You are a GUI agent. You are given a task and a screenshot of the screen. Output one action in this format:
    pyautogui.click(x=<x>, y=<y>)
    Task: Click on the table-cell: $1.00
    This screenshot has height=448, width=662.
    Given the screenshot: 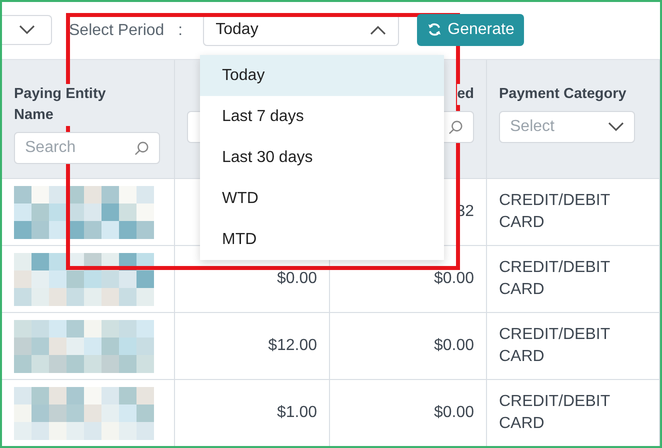 What is the action you would take?
    pyautogui.click(x=296, y=413)
    